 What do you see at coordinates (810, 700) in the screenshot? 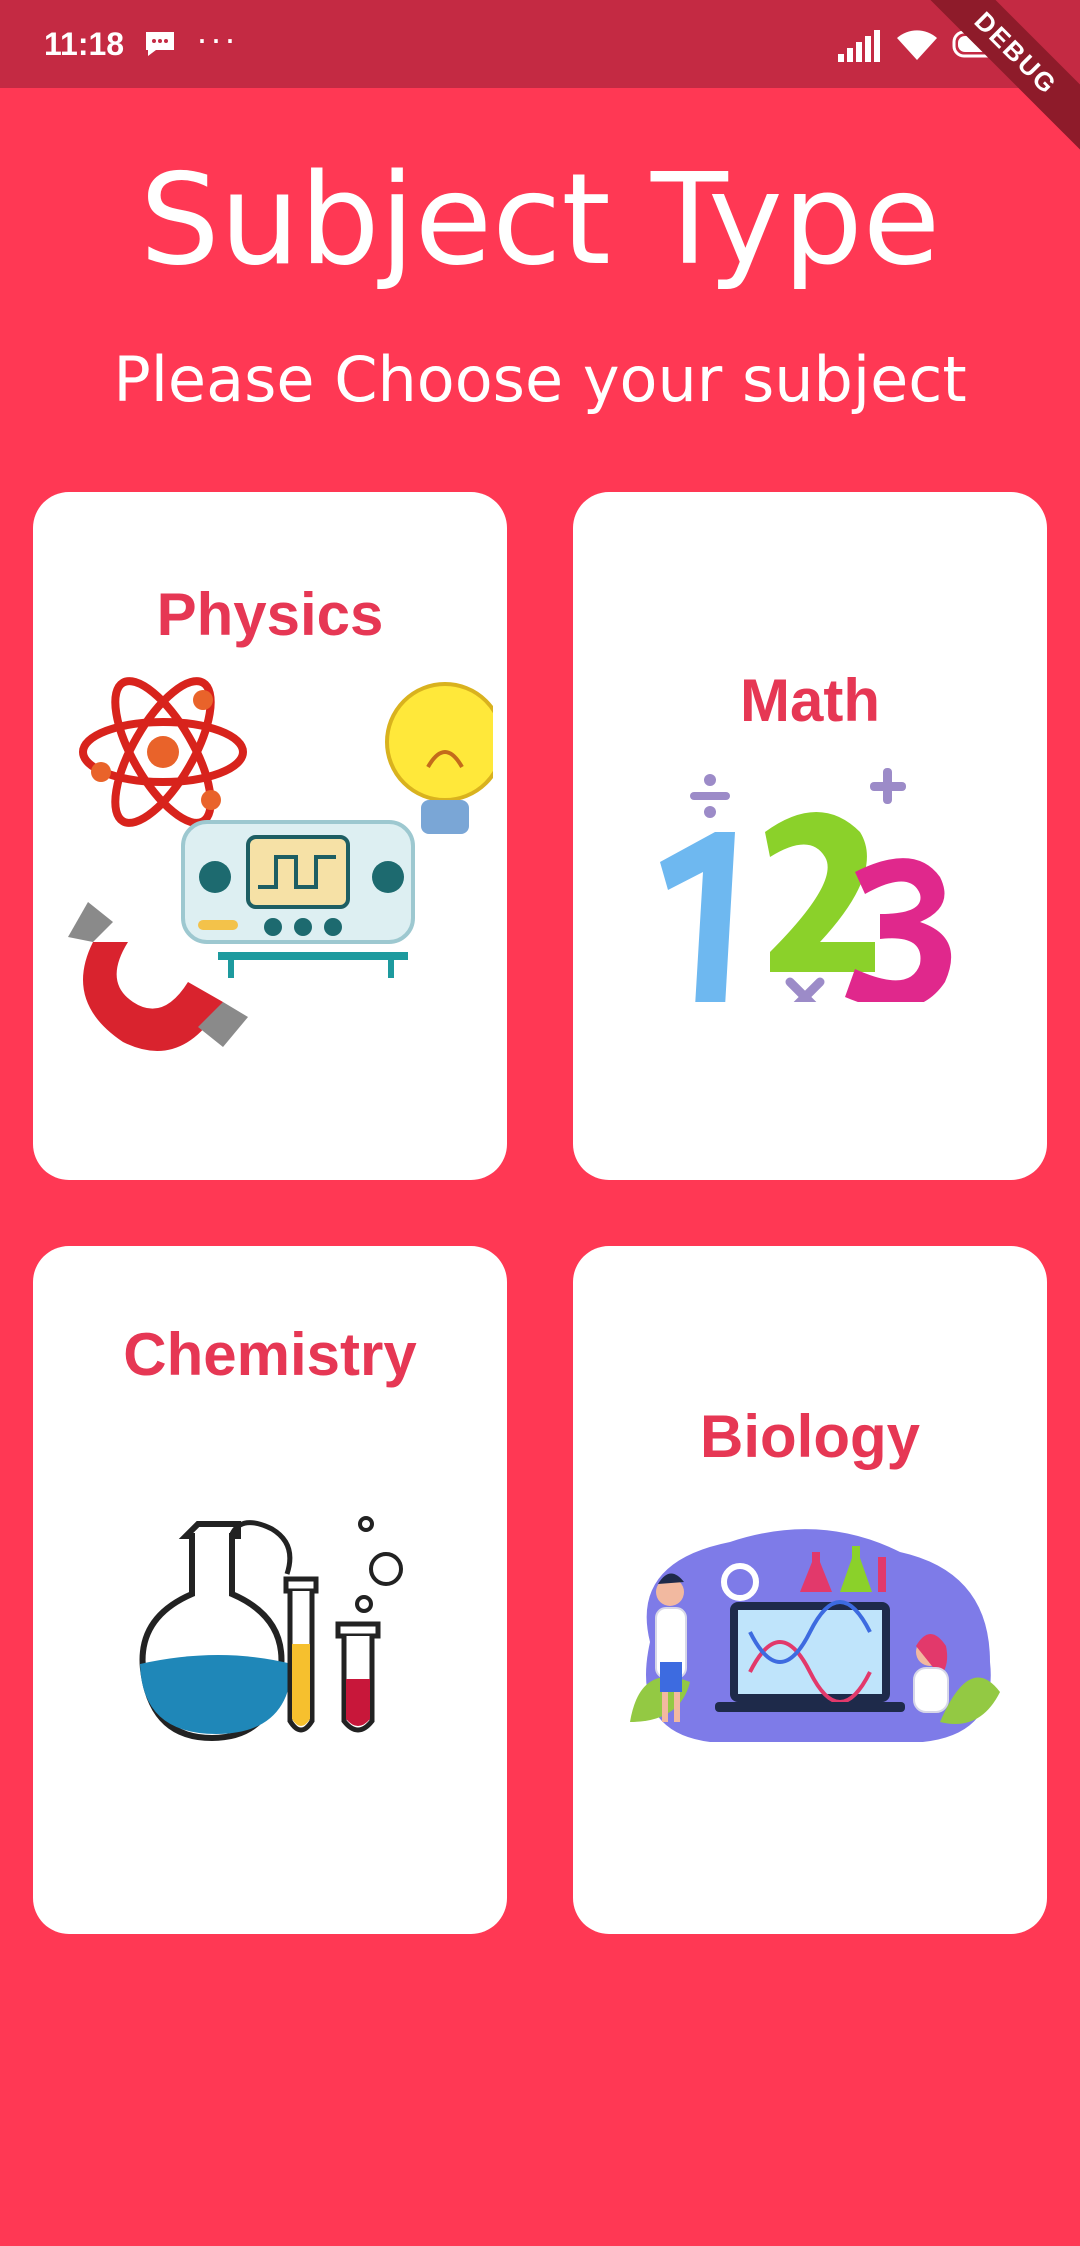
I see `subject-label-math: Math` at bounding box center [810, 700].